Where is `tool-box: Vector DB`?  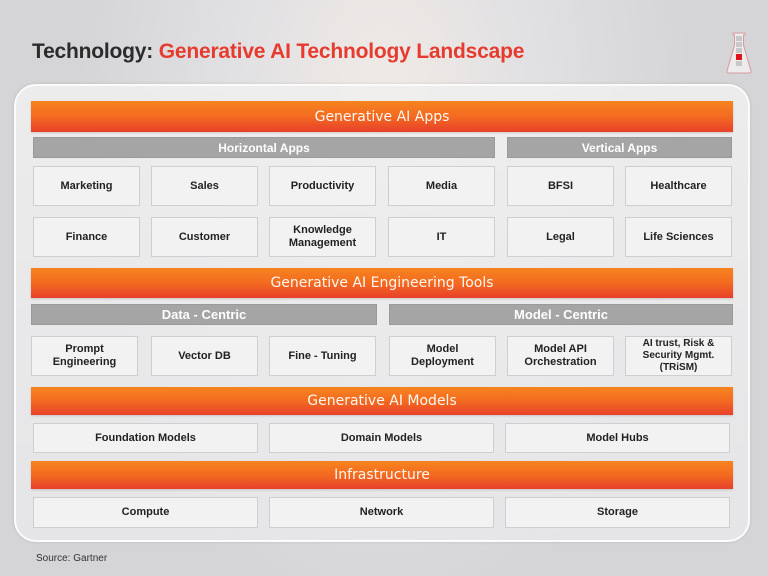
tool-box: Vector DB is located at coordinates (204, 356).